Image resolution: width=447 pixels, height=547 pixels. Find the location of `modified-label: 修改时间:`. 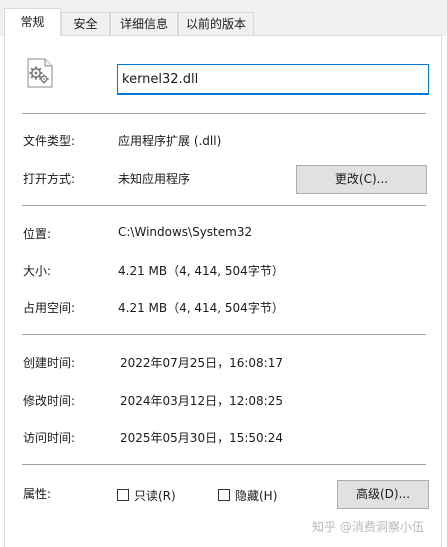

modified-label: 修改时间: is located at coordinates (49, 401).